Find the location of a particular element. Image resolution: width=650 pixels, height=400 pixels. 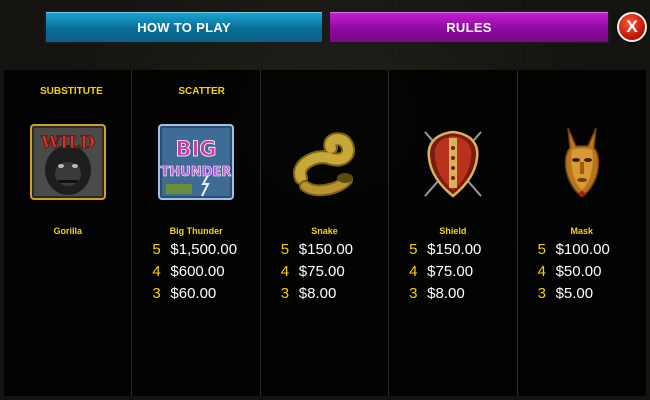

big-logo-text: BIG is located at coordinates (196, 149).